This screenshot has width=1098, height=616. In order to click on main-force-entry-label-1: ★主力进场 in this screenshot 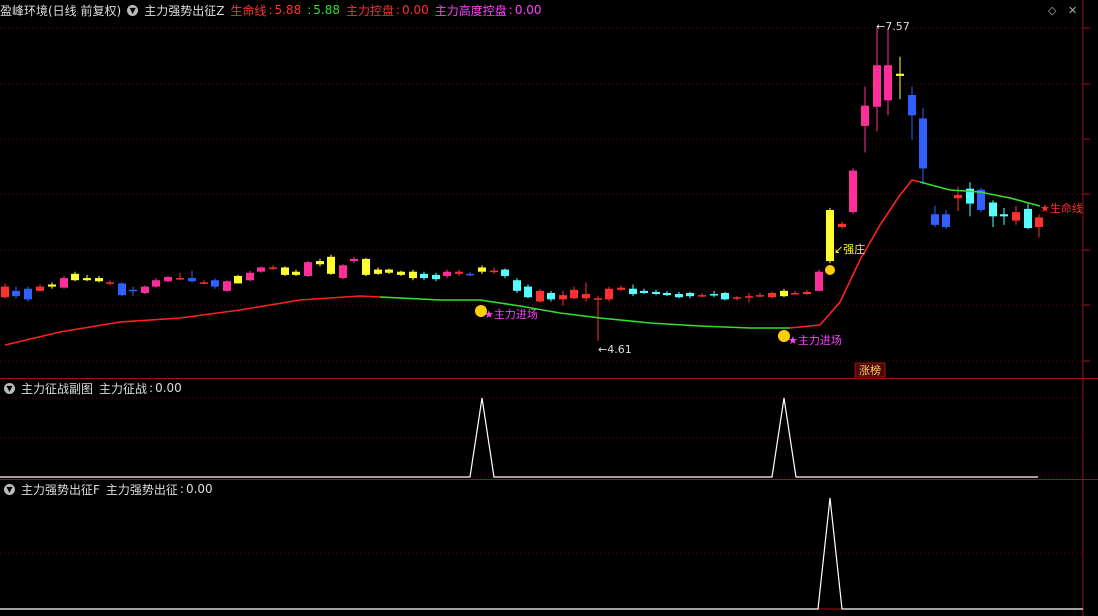, I will do `click(511, 314)`.